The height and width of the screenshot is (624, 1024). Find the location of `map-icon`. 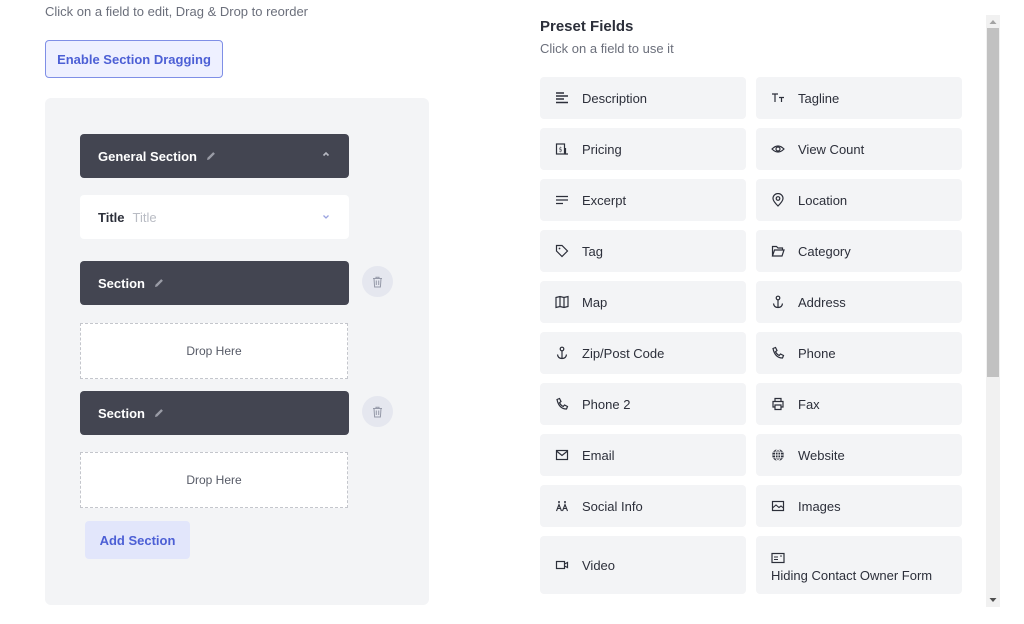

map-icon is located at coordinates (562, 302).